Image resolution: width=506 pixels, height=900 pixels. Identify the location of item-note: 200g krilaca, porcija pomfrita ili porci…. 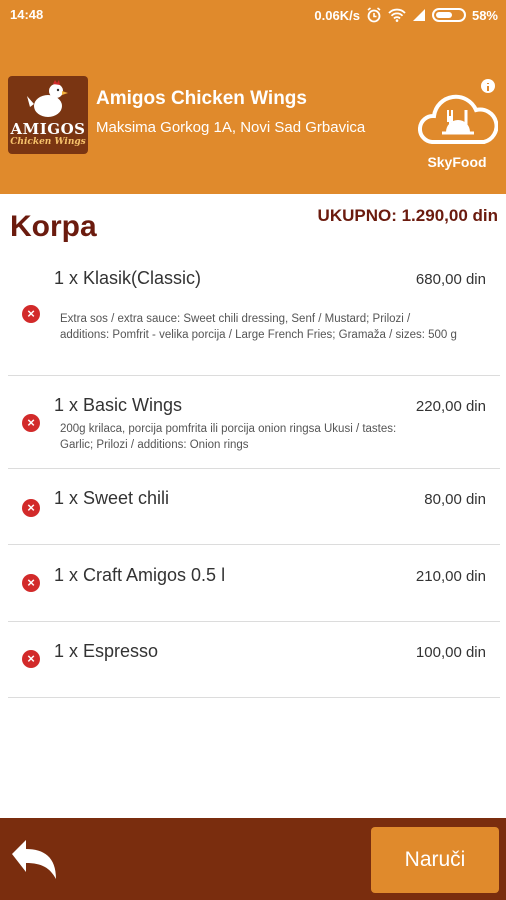
(228, 437).